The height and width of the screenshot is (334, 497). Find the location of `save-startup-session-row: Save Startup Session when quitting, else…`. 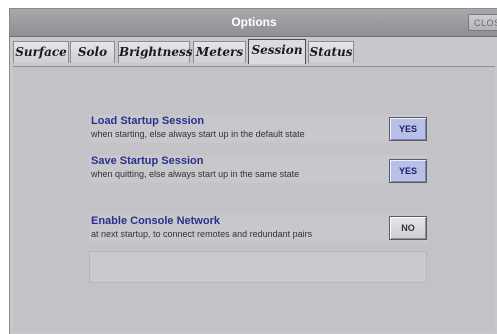

save-startup-session-row: Save Startup Session when quitting, else… is located at coordinates (258, 169).